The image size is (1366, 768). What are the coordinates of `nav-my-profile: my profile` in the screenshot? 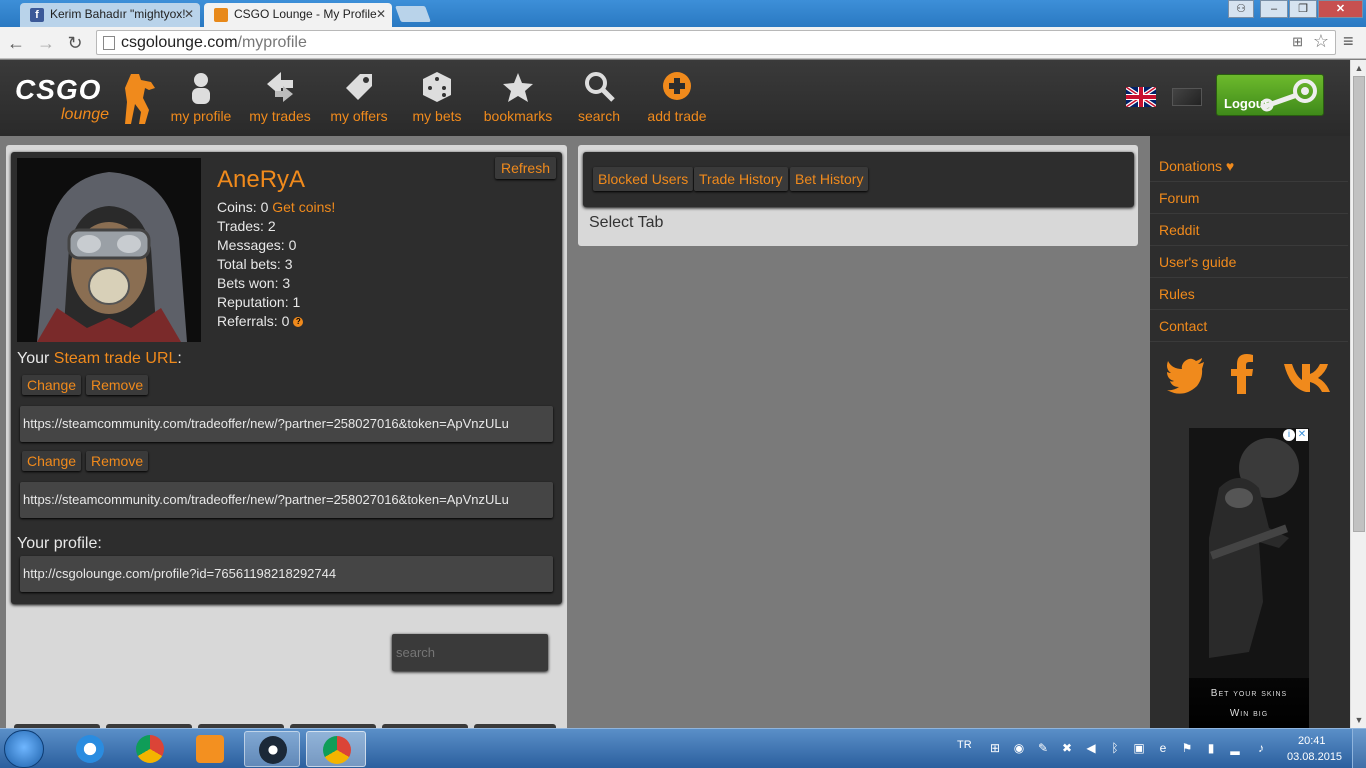 It's located at (201, 100).